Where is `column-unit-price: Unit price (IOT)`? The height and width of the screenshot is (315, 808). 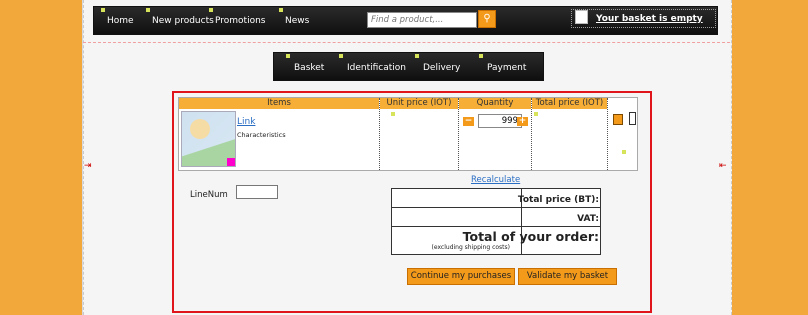
column-unit-price: Unit price (IOT) is located at coordinates (419, 103).